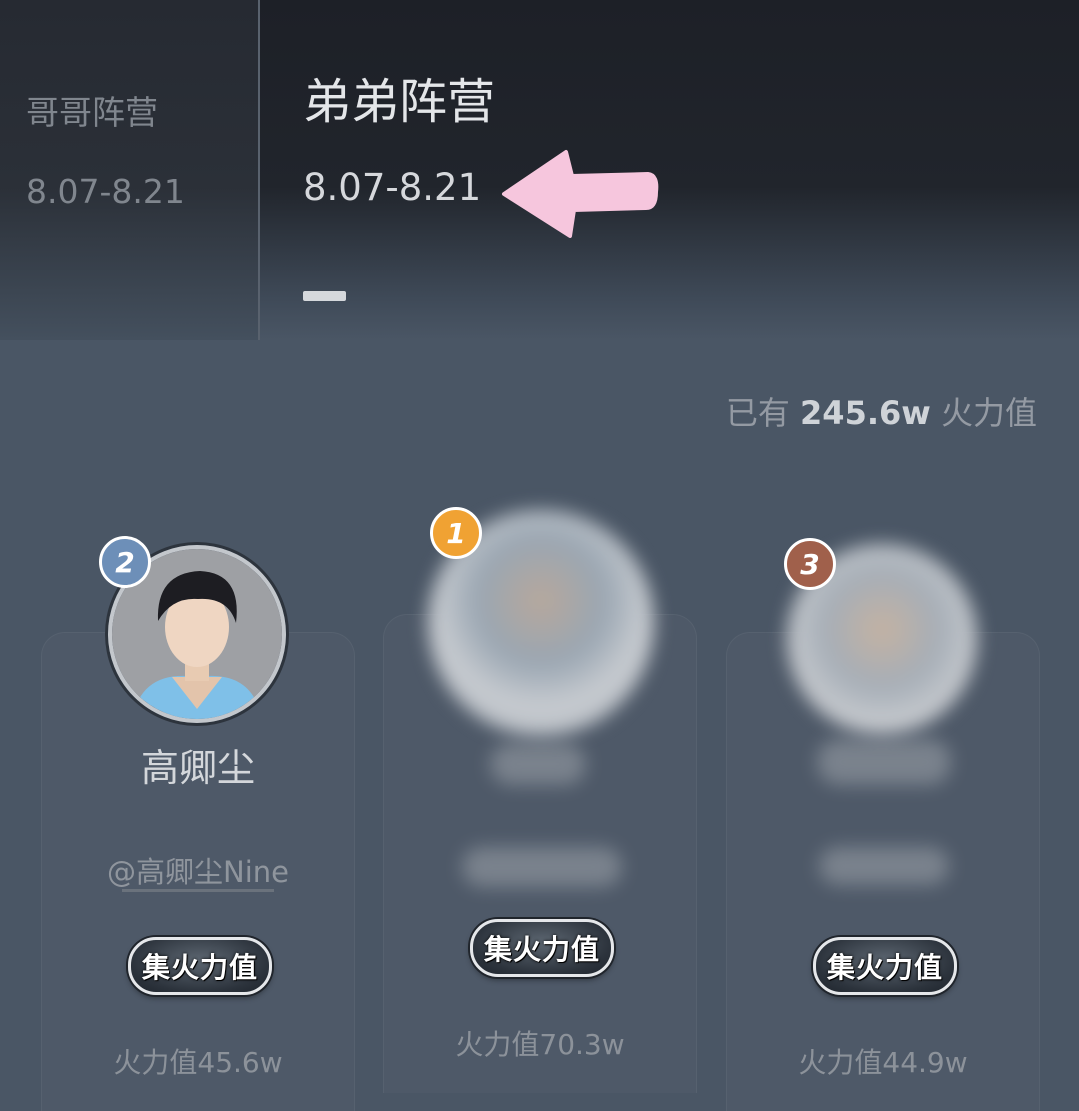 The image size is (1079, 1111). What do you see at coordinates (865, 413) in the screenshot?
I see `total-value: 245.6w` at bounding box center [865, 413].